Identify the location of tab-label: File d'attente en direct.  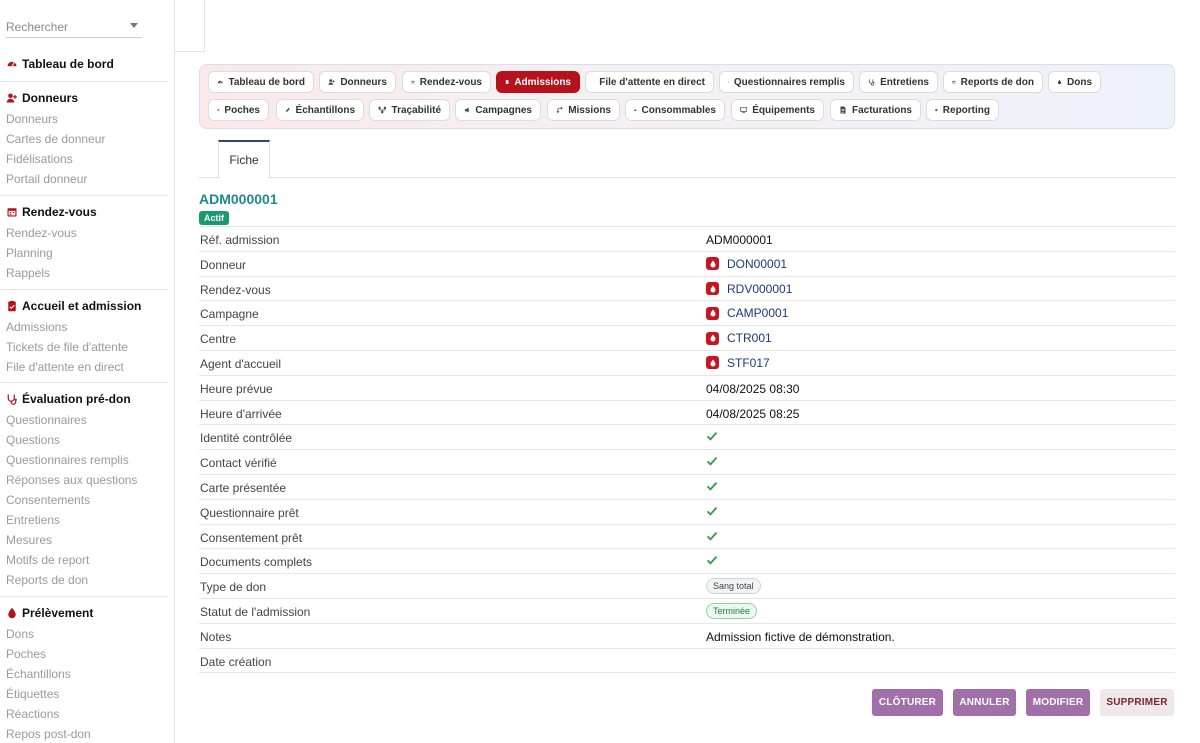
(652, 82).